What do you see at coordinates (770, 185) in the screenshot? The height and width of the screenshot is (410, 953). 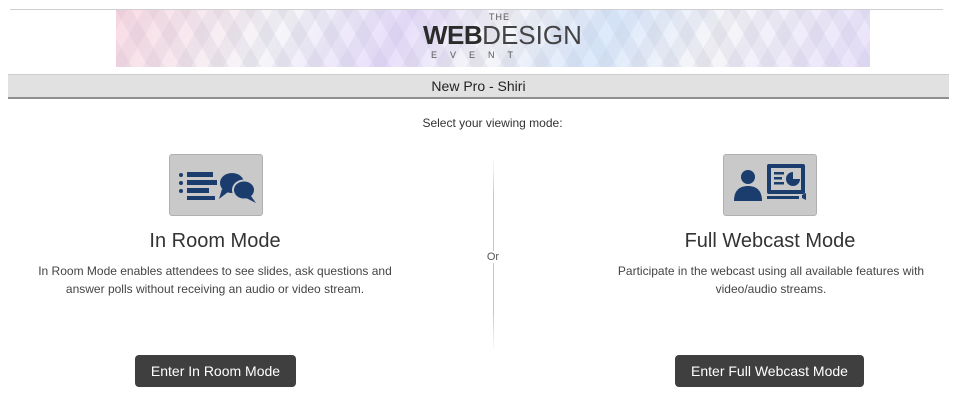 I see `presenter-webcast-icon` at bounding box center [770, 185].